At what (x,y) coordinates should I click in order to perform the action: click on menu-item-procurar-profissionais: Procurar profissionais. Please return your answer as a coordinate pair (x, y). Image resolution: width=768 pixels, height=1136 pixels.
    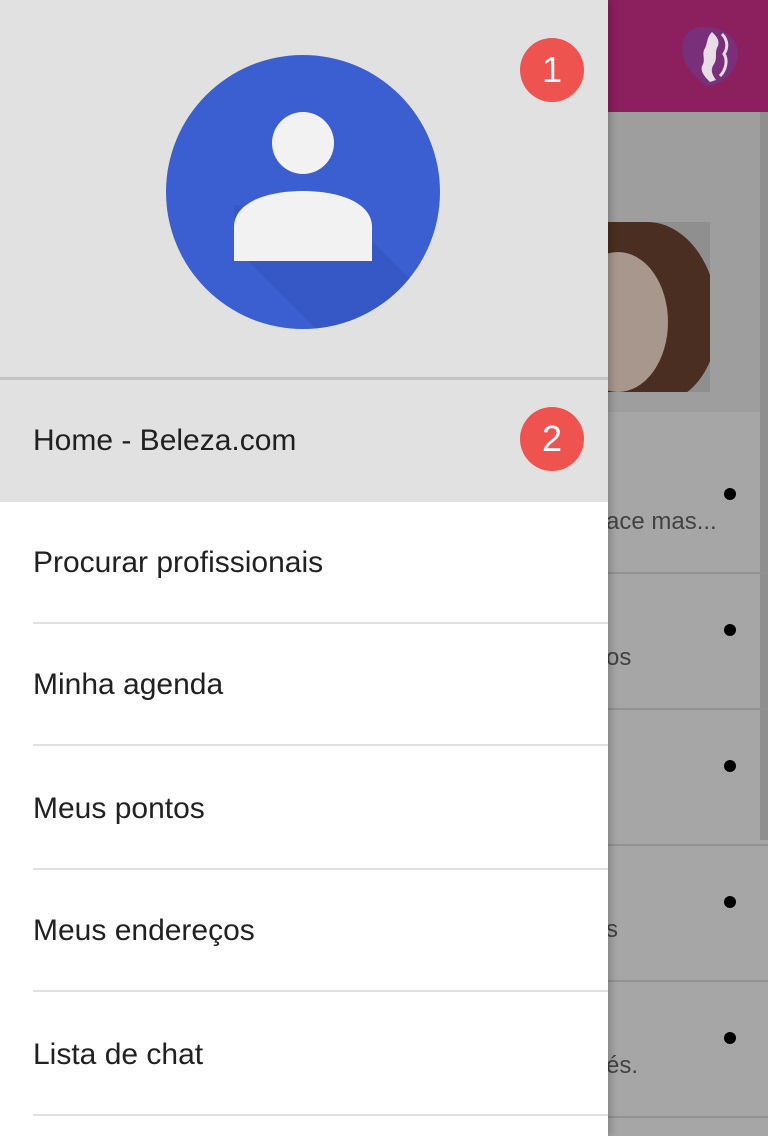
    Looking at the image, I should click on (304, 563).